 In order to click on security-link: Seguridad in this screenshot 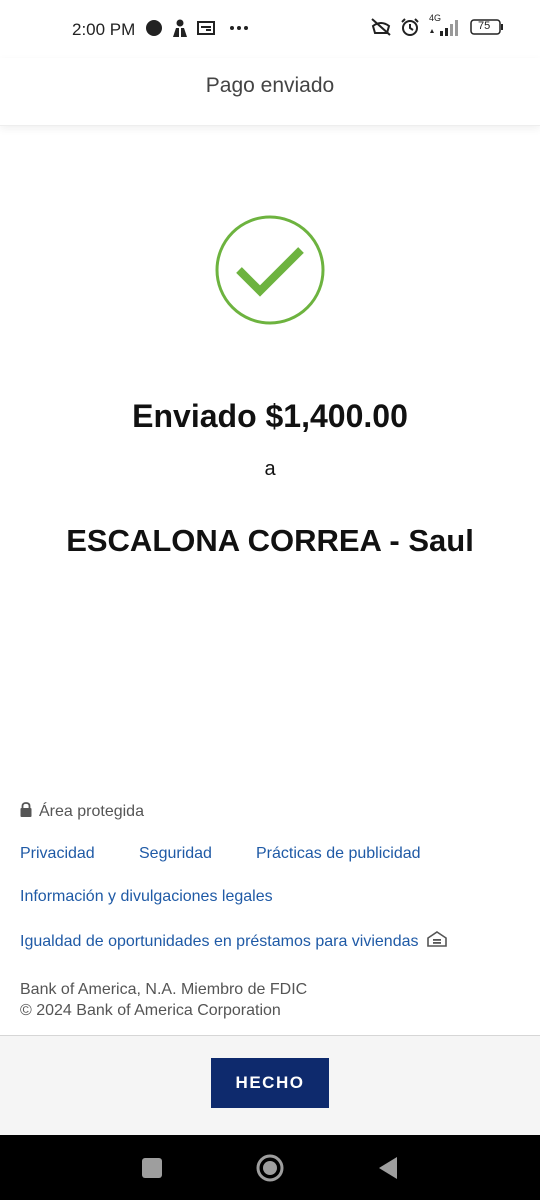, I will do `click(175, 854)`.